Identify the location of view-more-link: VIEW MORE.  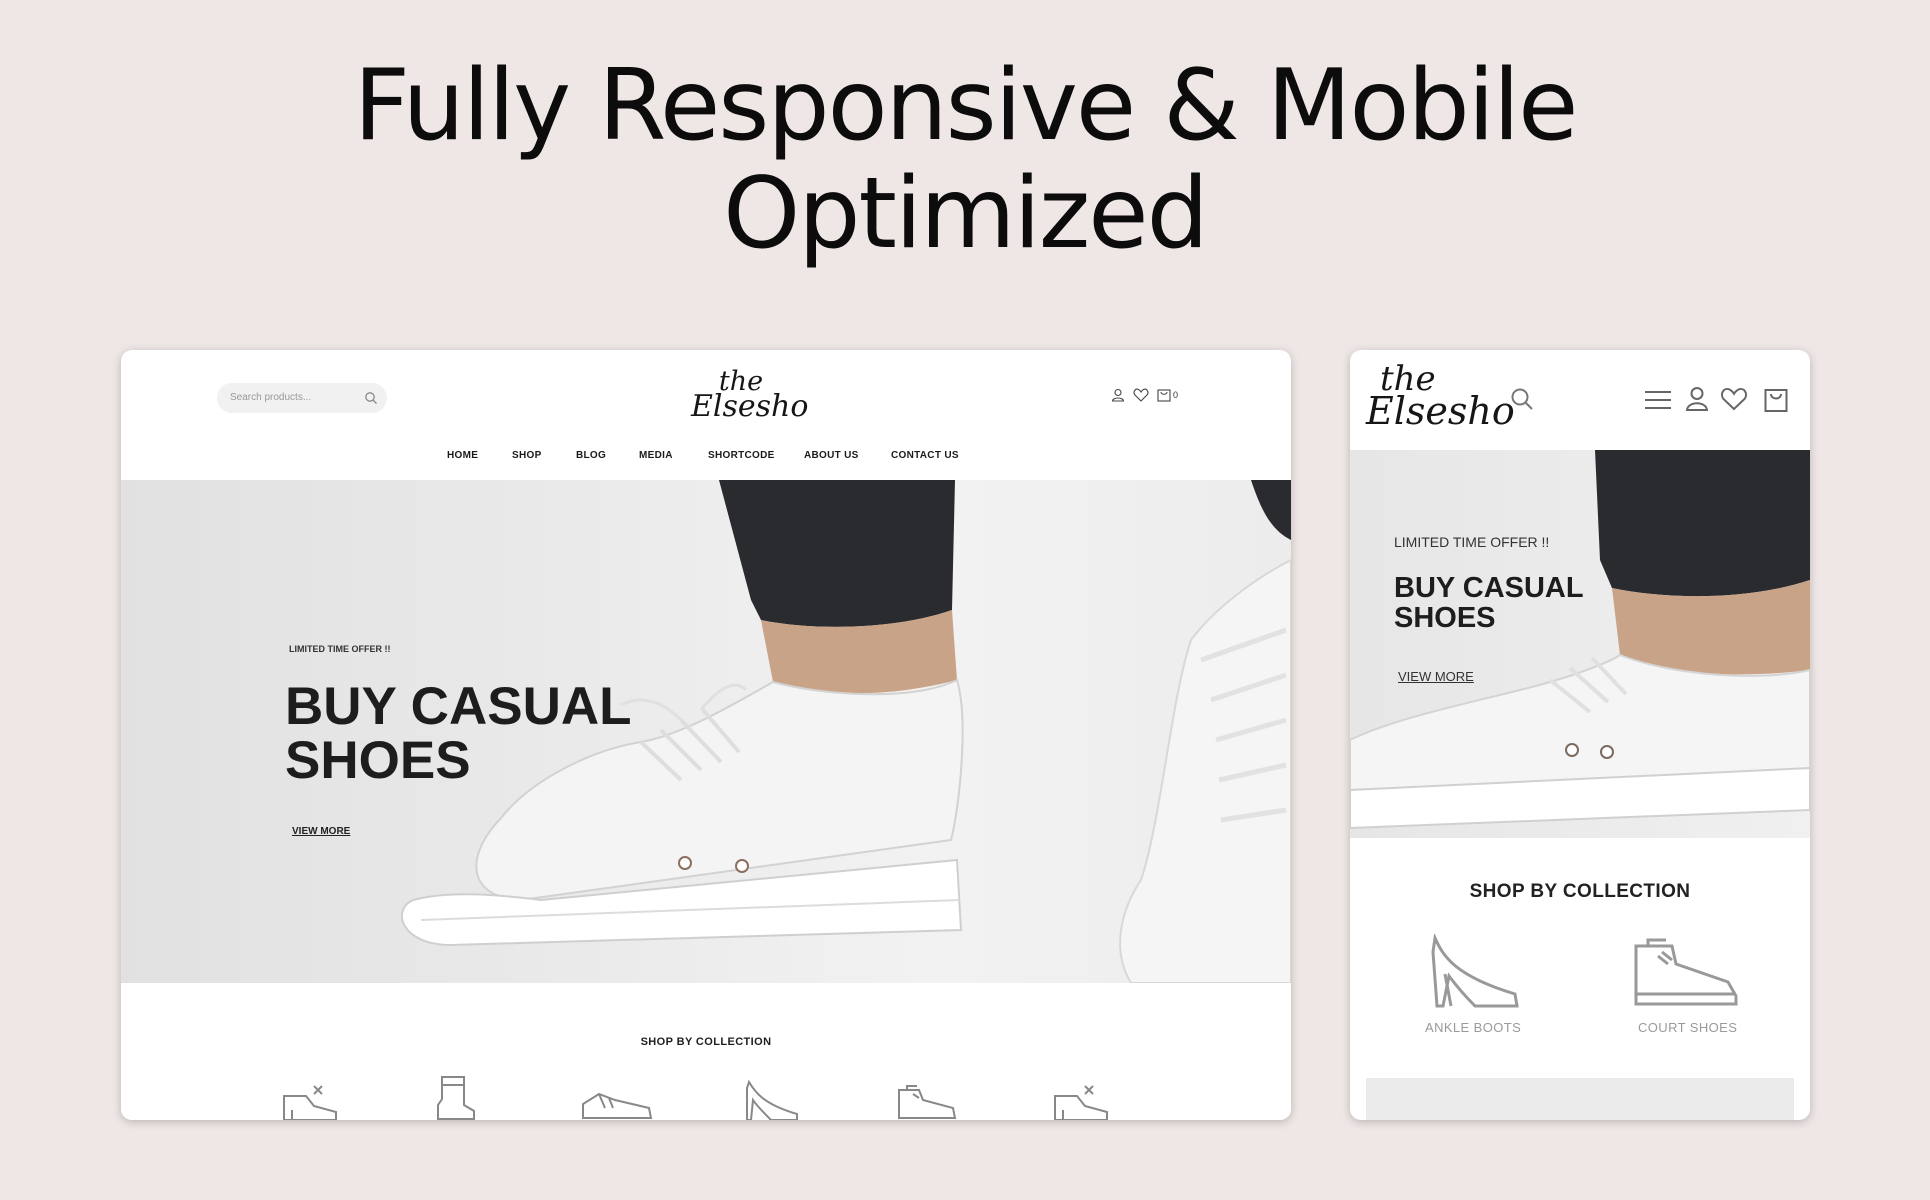
(321, 831).